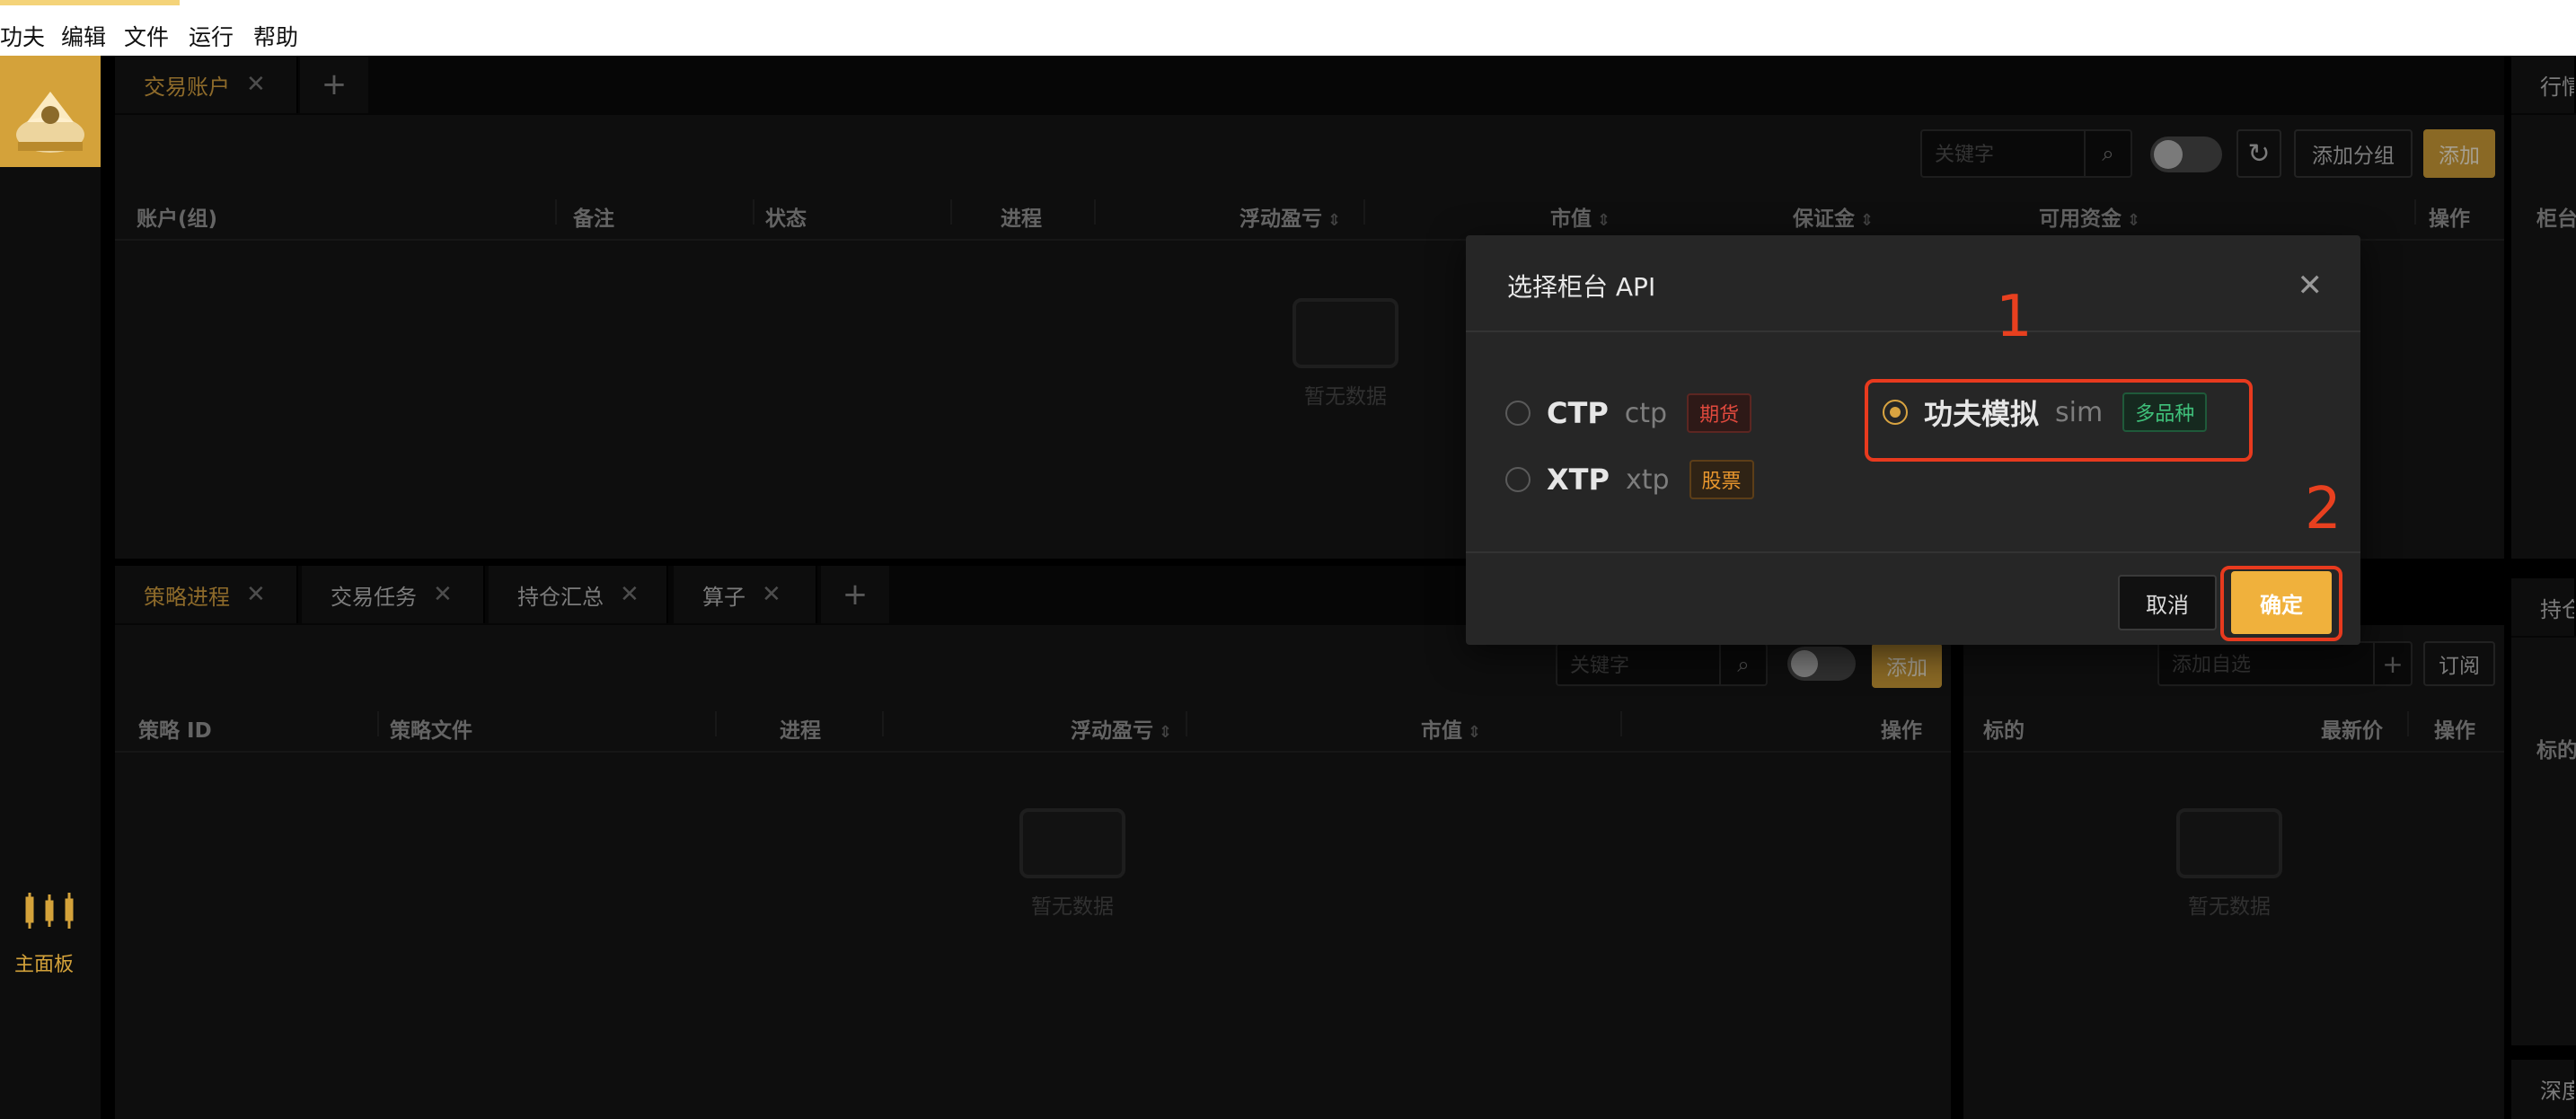  Describe the element at coordinates (2557, 1091) in the screenshot. I see `tab-label: 深度` at that location.